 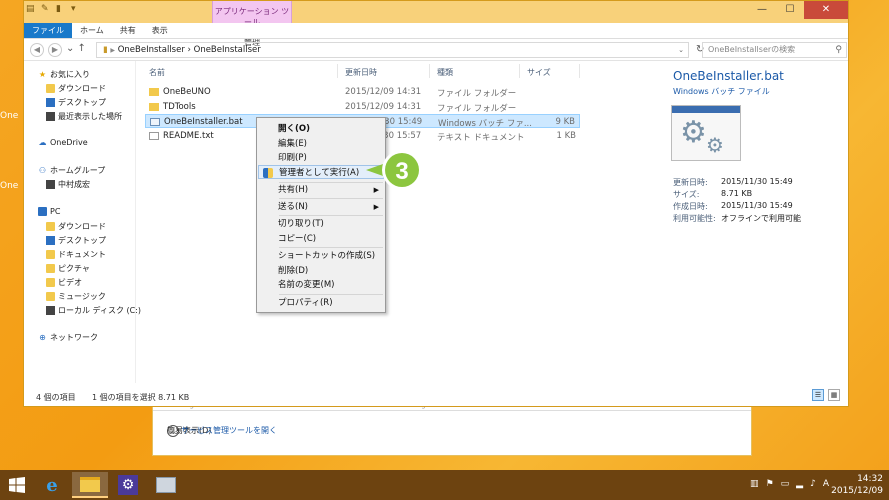 What do you see at coordinates (157, 72) in the screenshot?
I see `column-header-name: 名前` at bounding box center [157, 72].